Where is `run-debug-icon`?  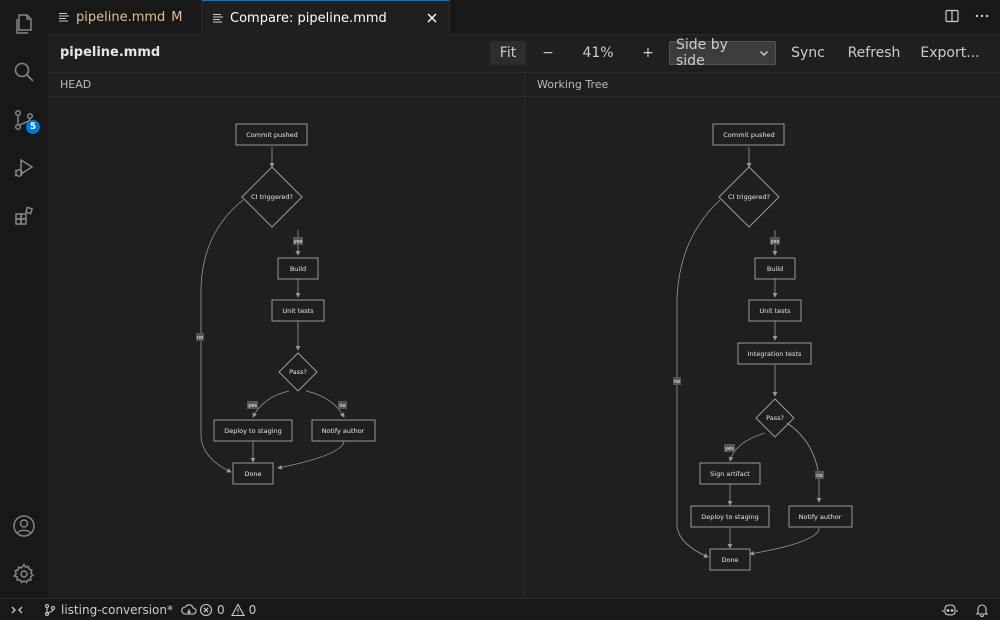
run-debug-icon is located at coordinates (24, 168).